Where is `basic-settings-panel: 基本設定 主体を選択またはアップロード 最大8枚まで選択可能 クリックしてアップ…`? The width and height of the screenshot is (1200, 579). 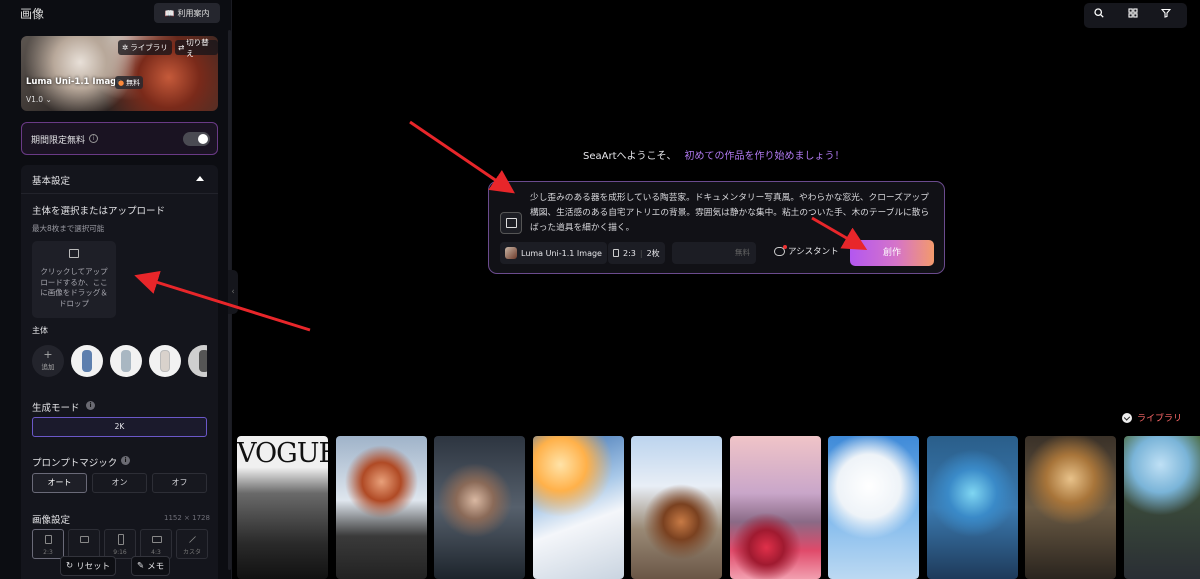
basic-settings-panel: 基本設定 主体を選択またはアップロード 最大8枚まで選択可能 クリックしてアップ… is located at coordinates (119, 372).